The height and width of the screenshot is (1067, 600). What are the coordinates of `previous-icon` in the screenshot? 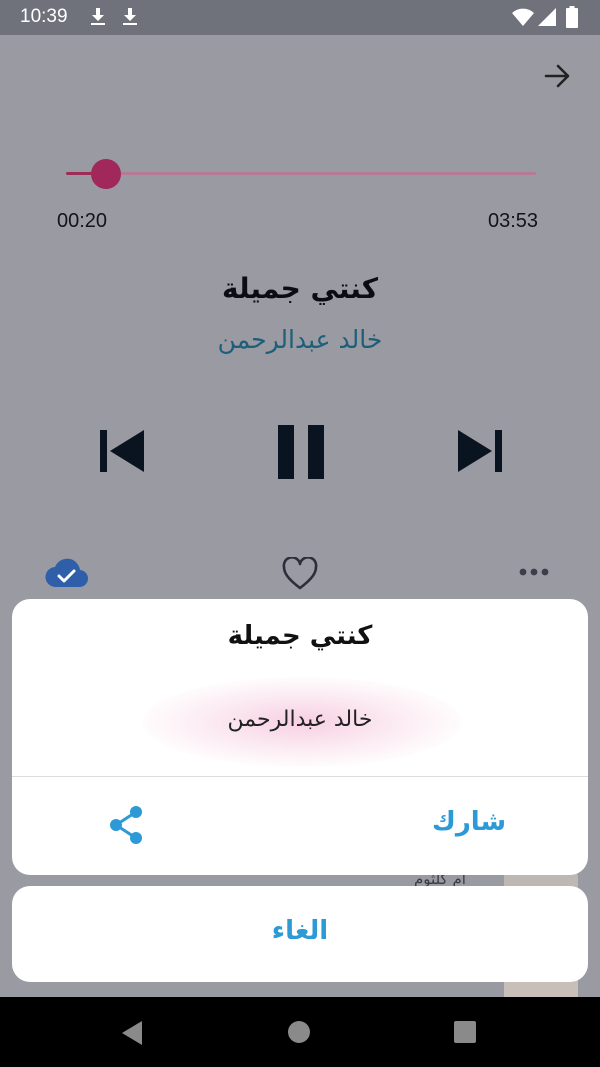 It's located at (123, 451).